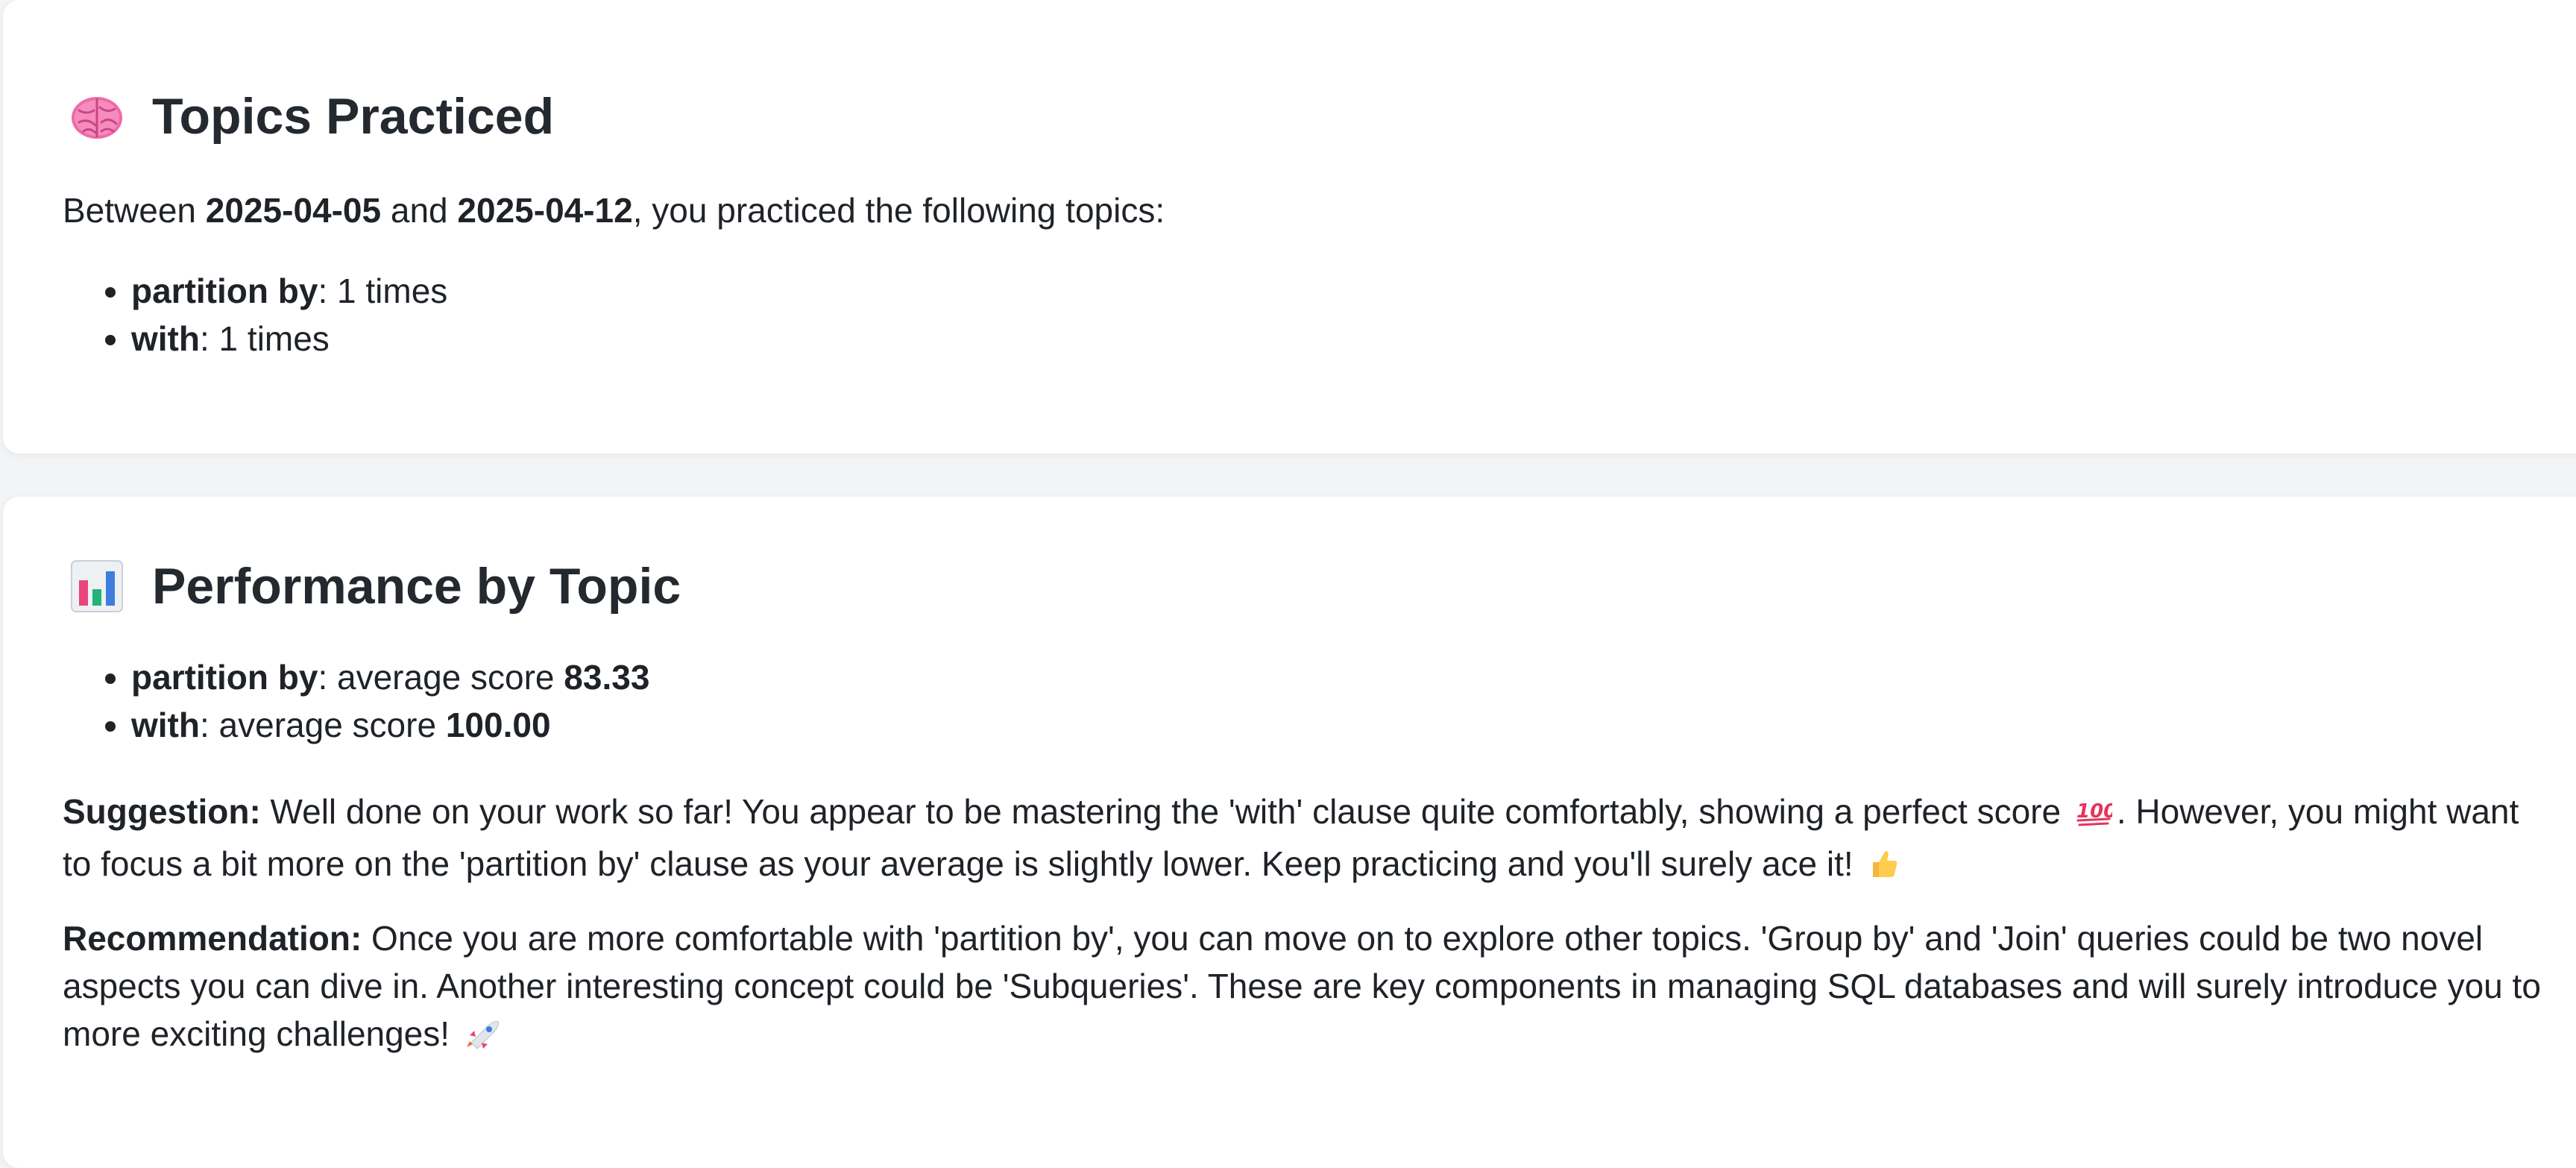 The height and width of the screenshot is (1168, 2576). Describe the element at coordinates (2096, 816) in the screenshot. I see `hundred-points-icon: 100` at that location.